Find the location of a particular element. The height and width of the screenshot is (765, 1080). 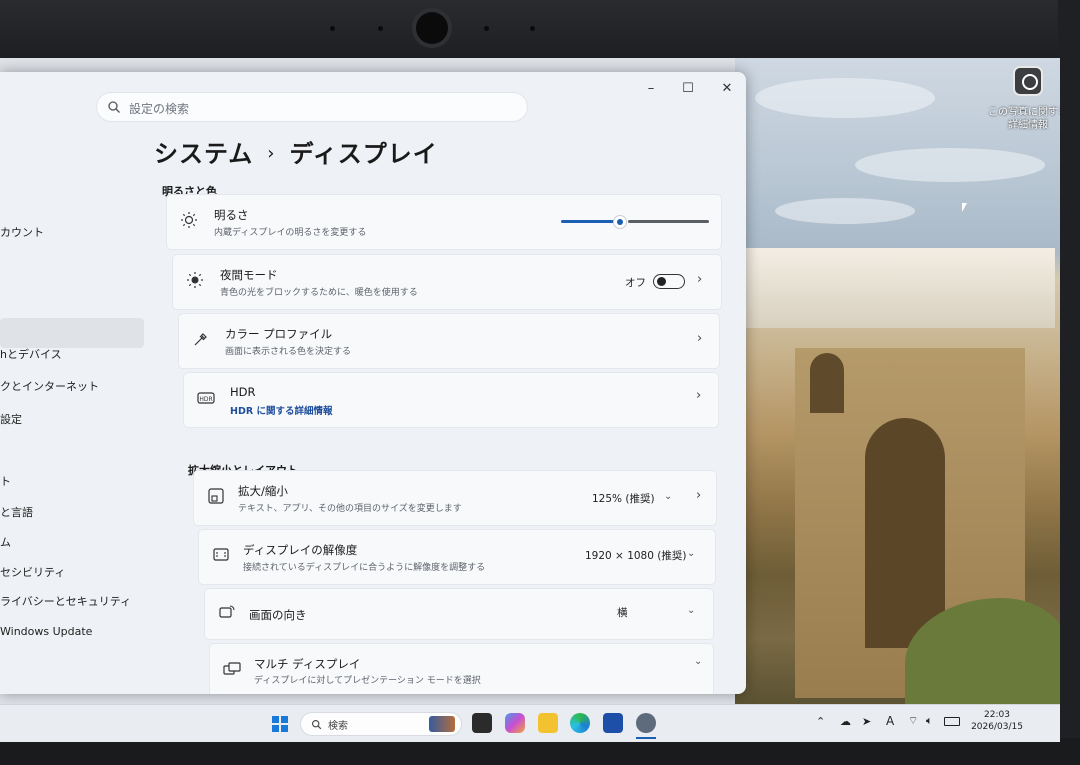

breadcrumb-parent: システム is located at coordinates (203, 154).